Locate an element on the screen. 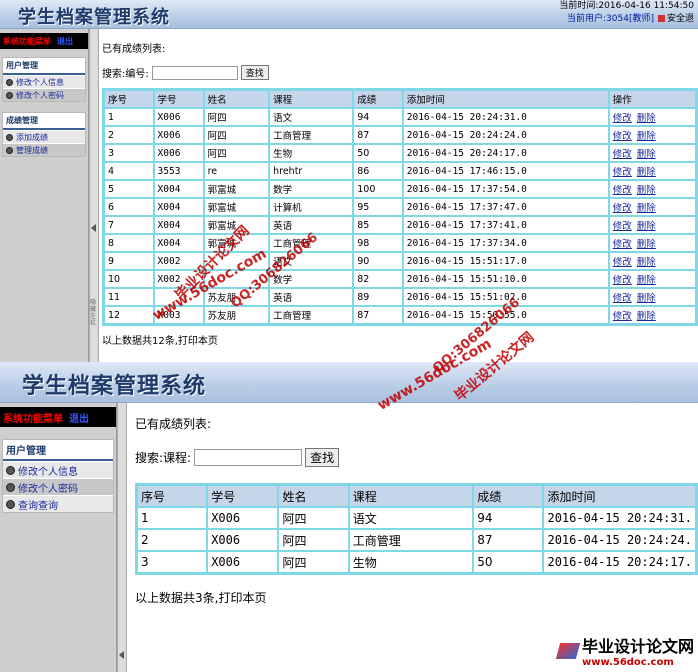  column-header: 学号 is located at coordinates (243, 496).